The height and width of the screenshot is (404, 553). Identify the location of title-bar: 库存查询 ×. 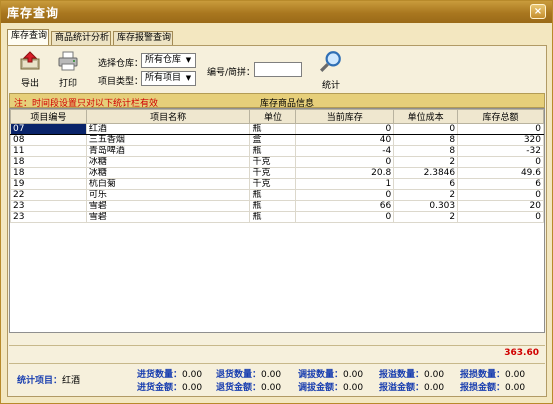
(276, 12).